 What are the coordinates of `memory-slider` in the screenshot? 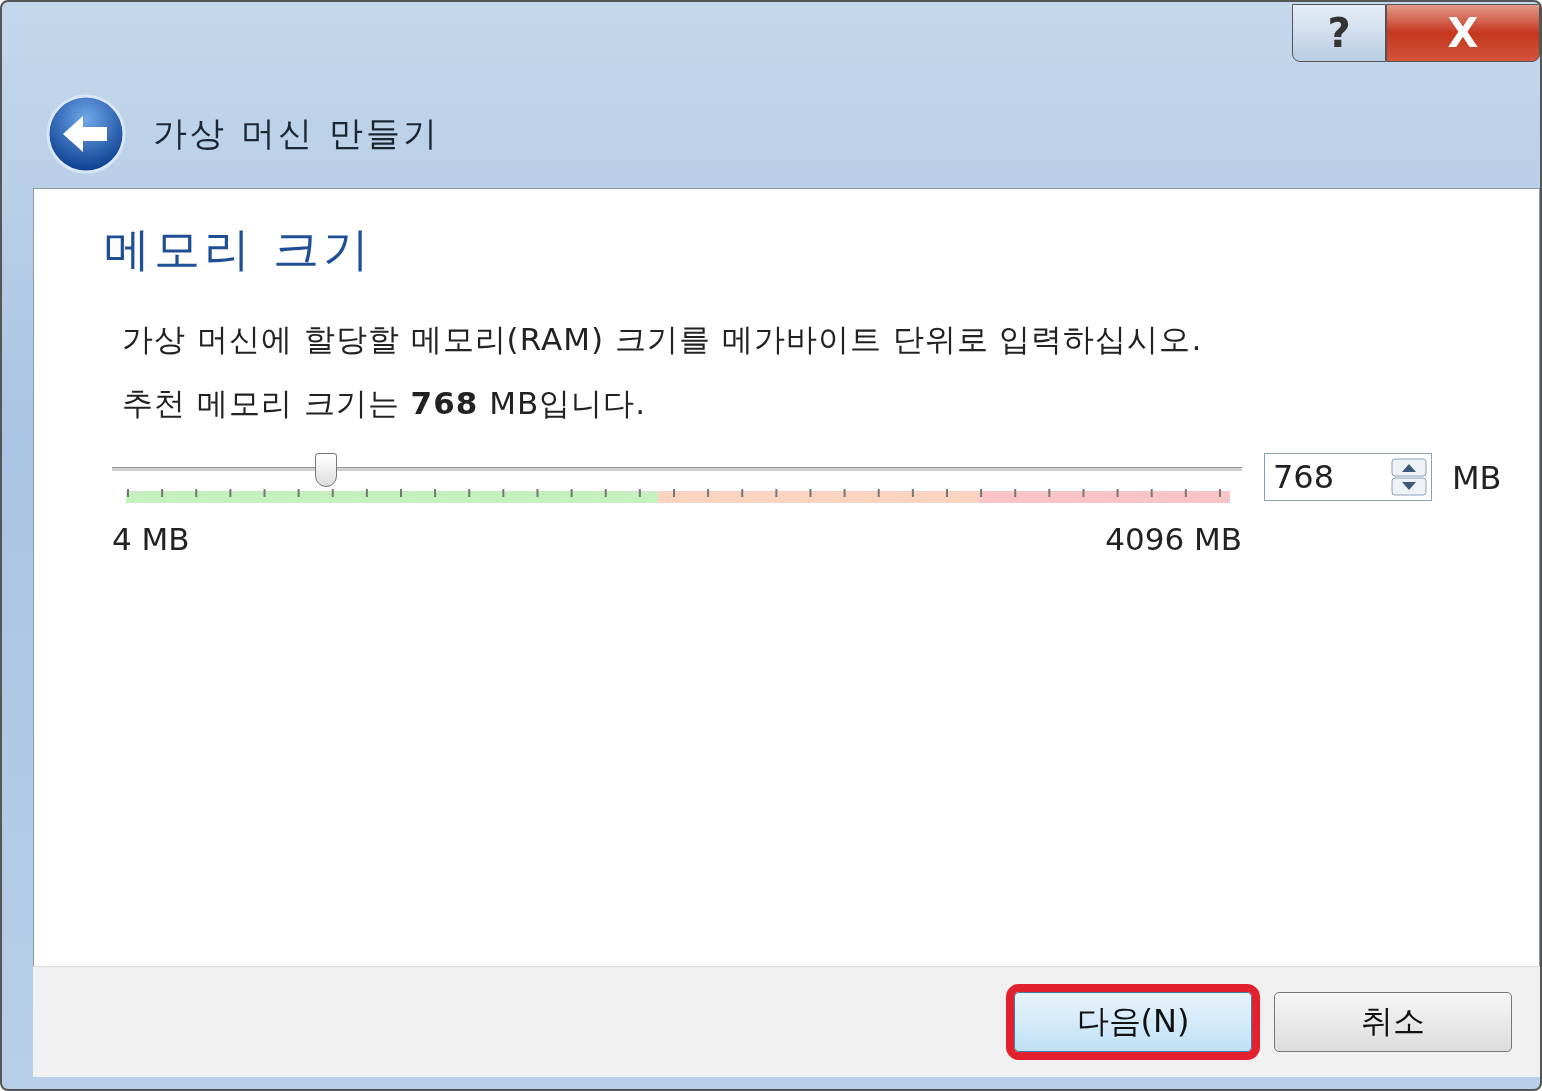 It's located at (677, 471).